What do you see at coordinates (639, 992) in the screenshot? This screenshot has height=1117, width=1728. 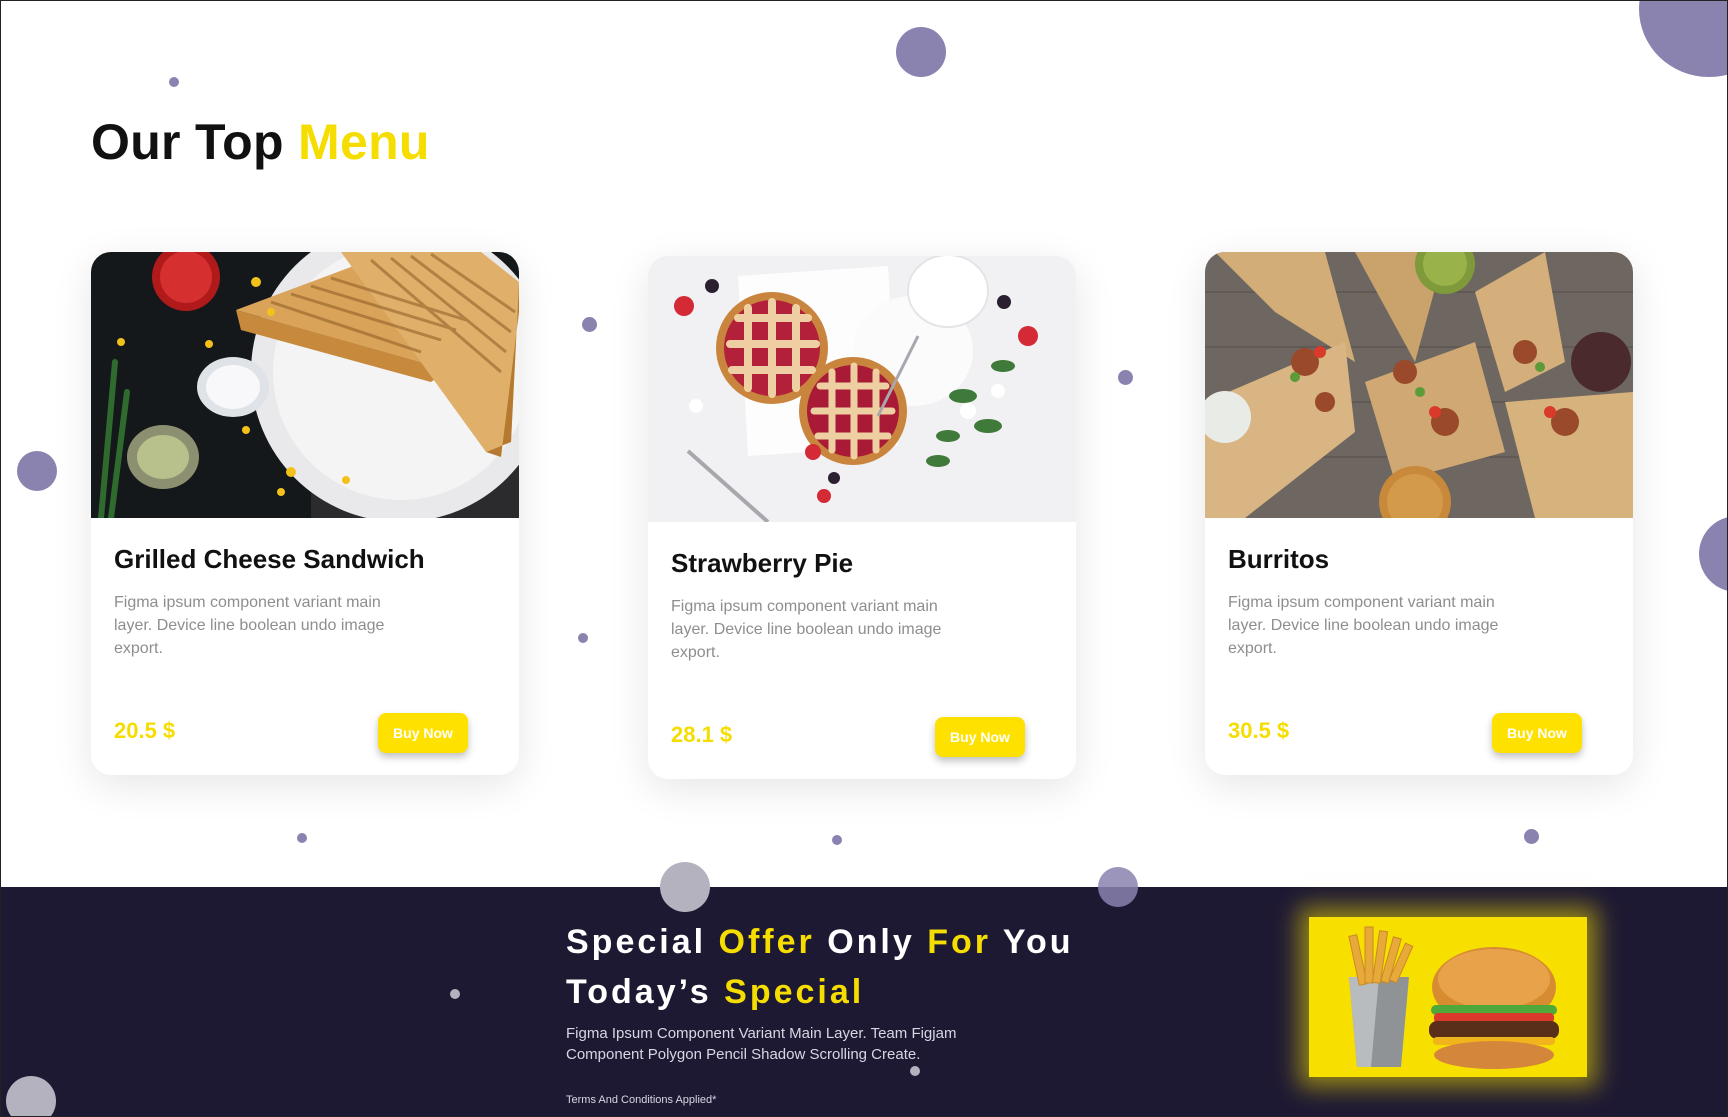 I see `headline-word: Today’s` at bounding box center [639, 992].